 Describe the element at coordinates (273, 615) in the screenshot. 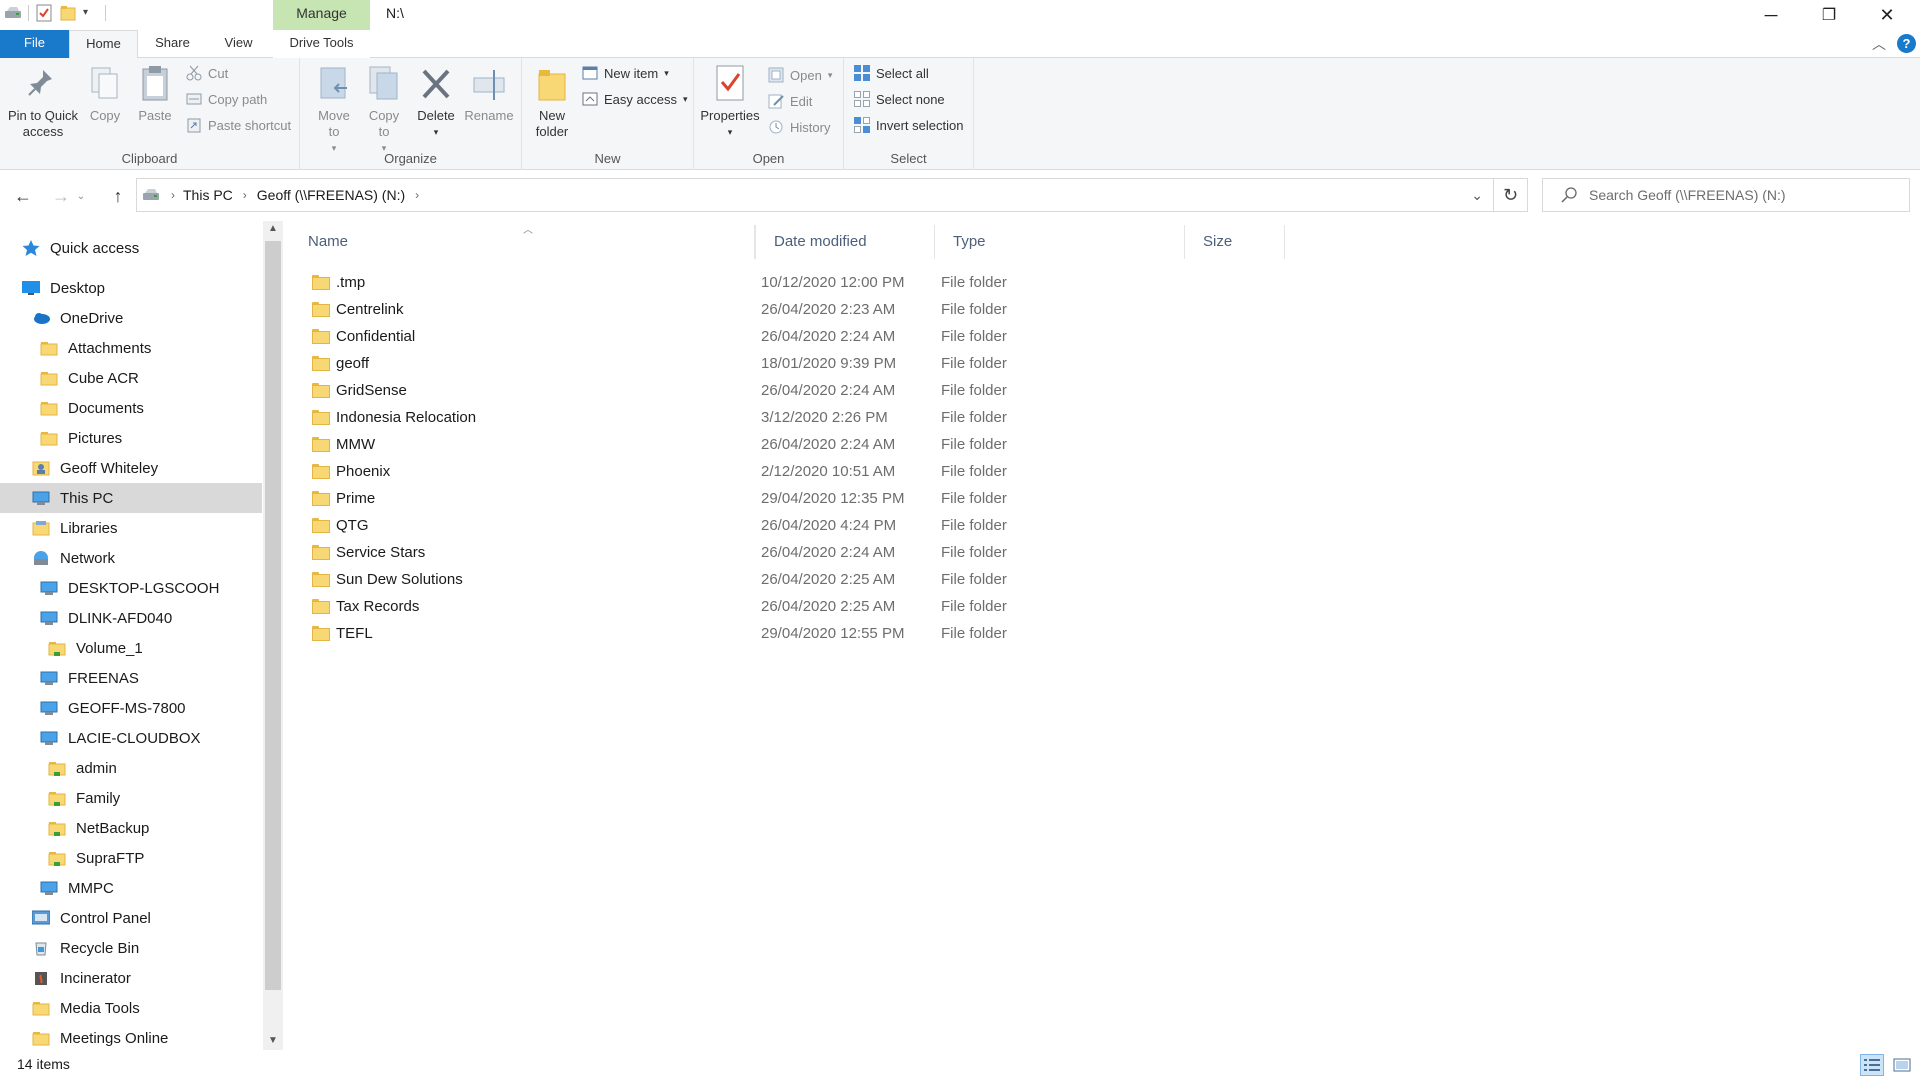

I see `nav-pane-scroll-thumb` at that location.